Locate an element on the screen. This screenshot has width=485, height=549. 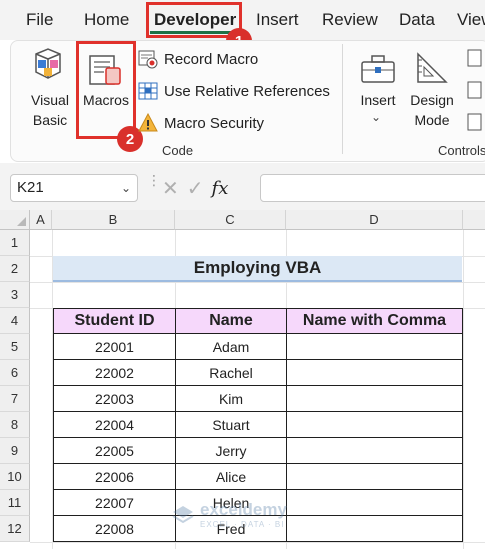
cell-name: Kim is located at coordinates (231, 398).